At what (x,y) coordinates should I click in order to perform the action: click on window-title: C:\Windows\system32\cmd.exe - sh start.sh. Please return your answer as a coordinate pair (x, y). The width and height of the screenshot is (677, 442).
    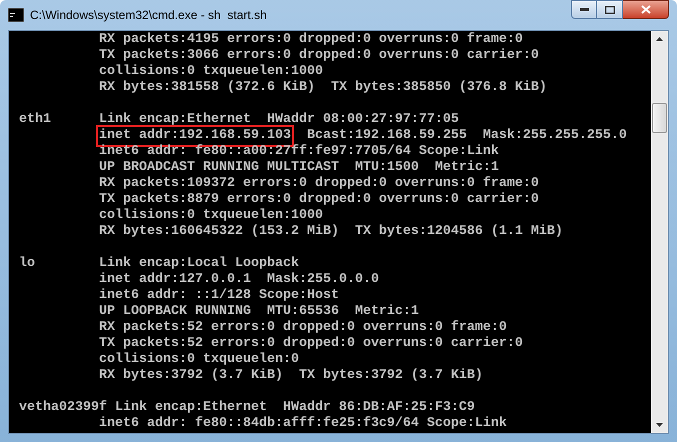
    Looking at the image, I should click on (148, 15).